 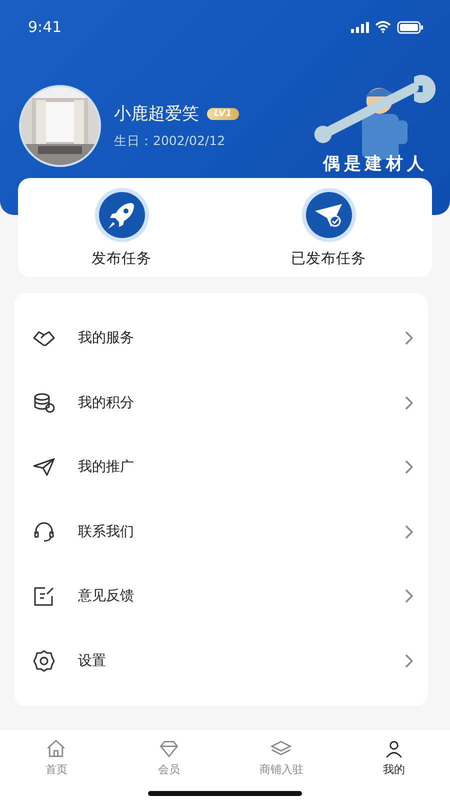 What do you see at coordinates (281, 765) in the screenshot?
I see `tab-item: 商铺入驻` at bounding box center [281, 765].